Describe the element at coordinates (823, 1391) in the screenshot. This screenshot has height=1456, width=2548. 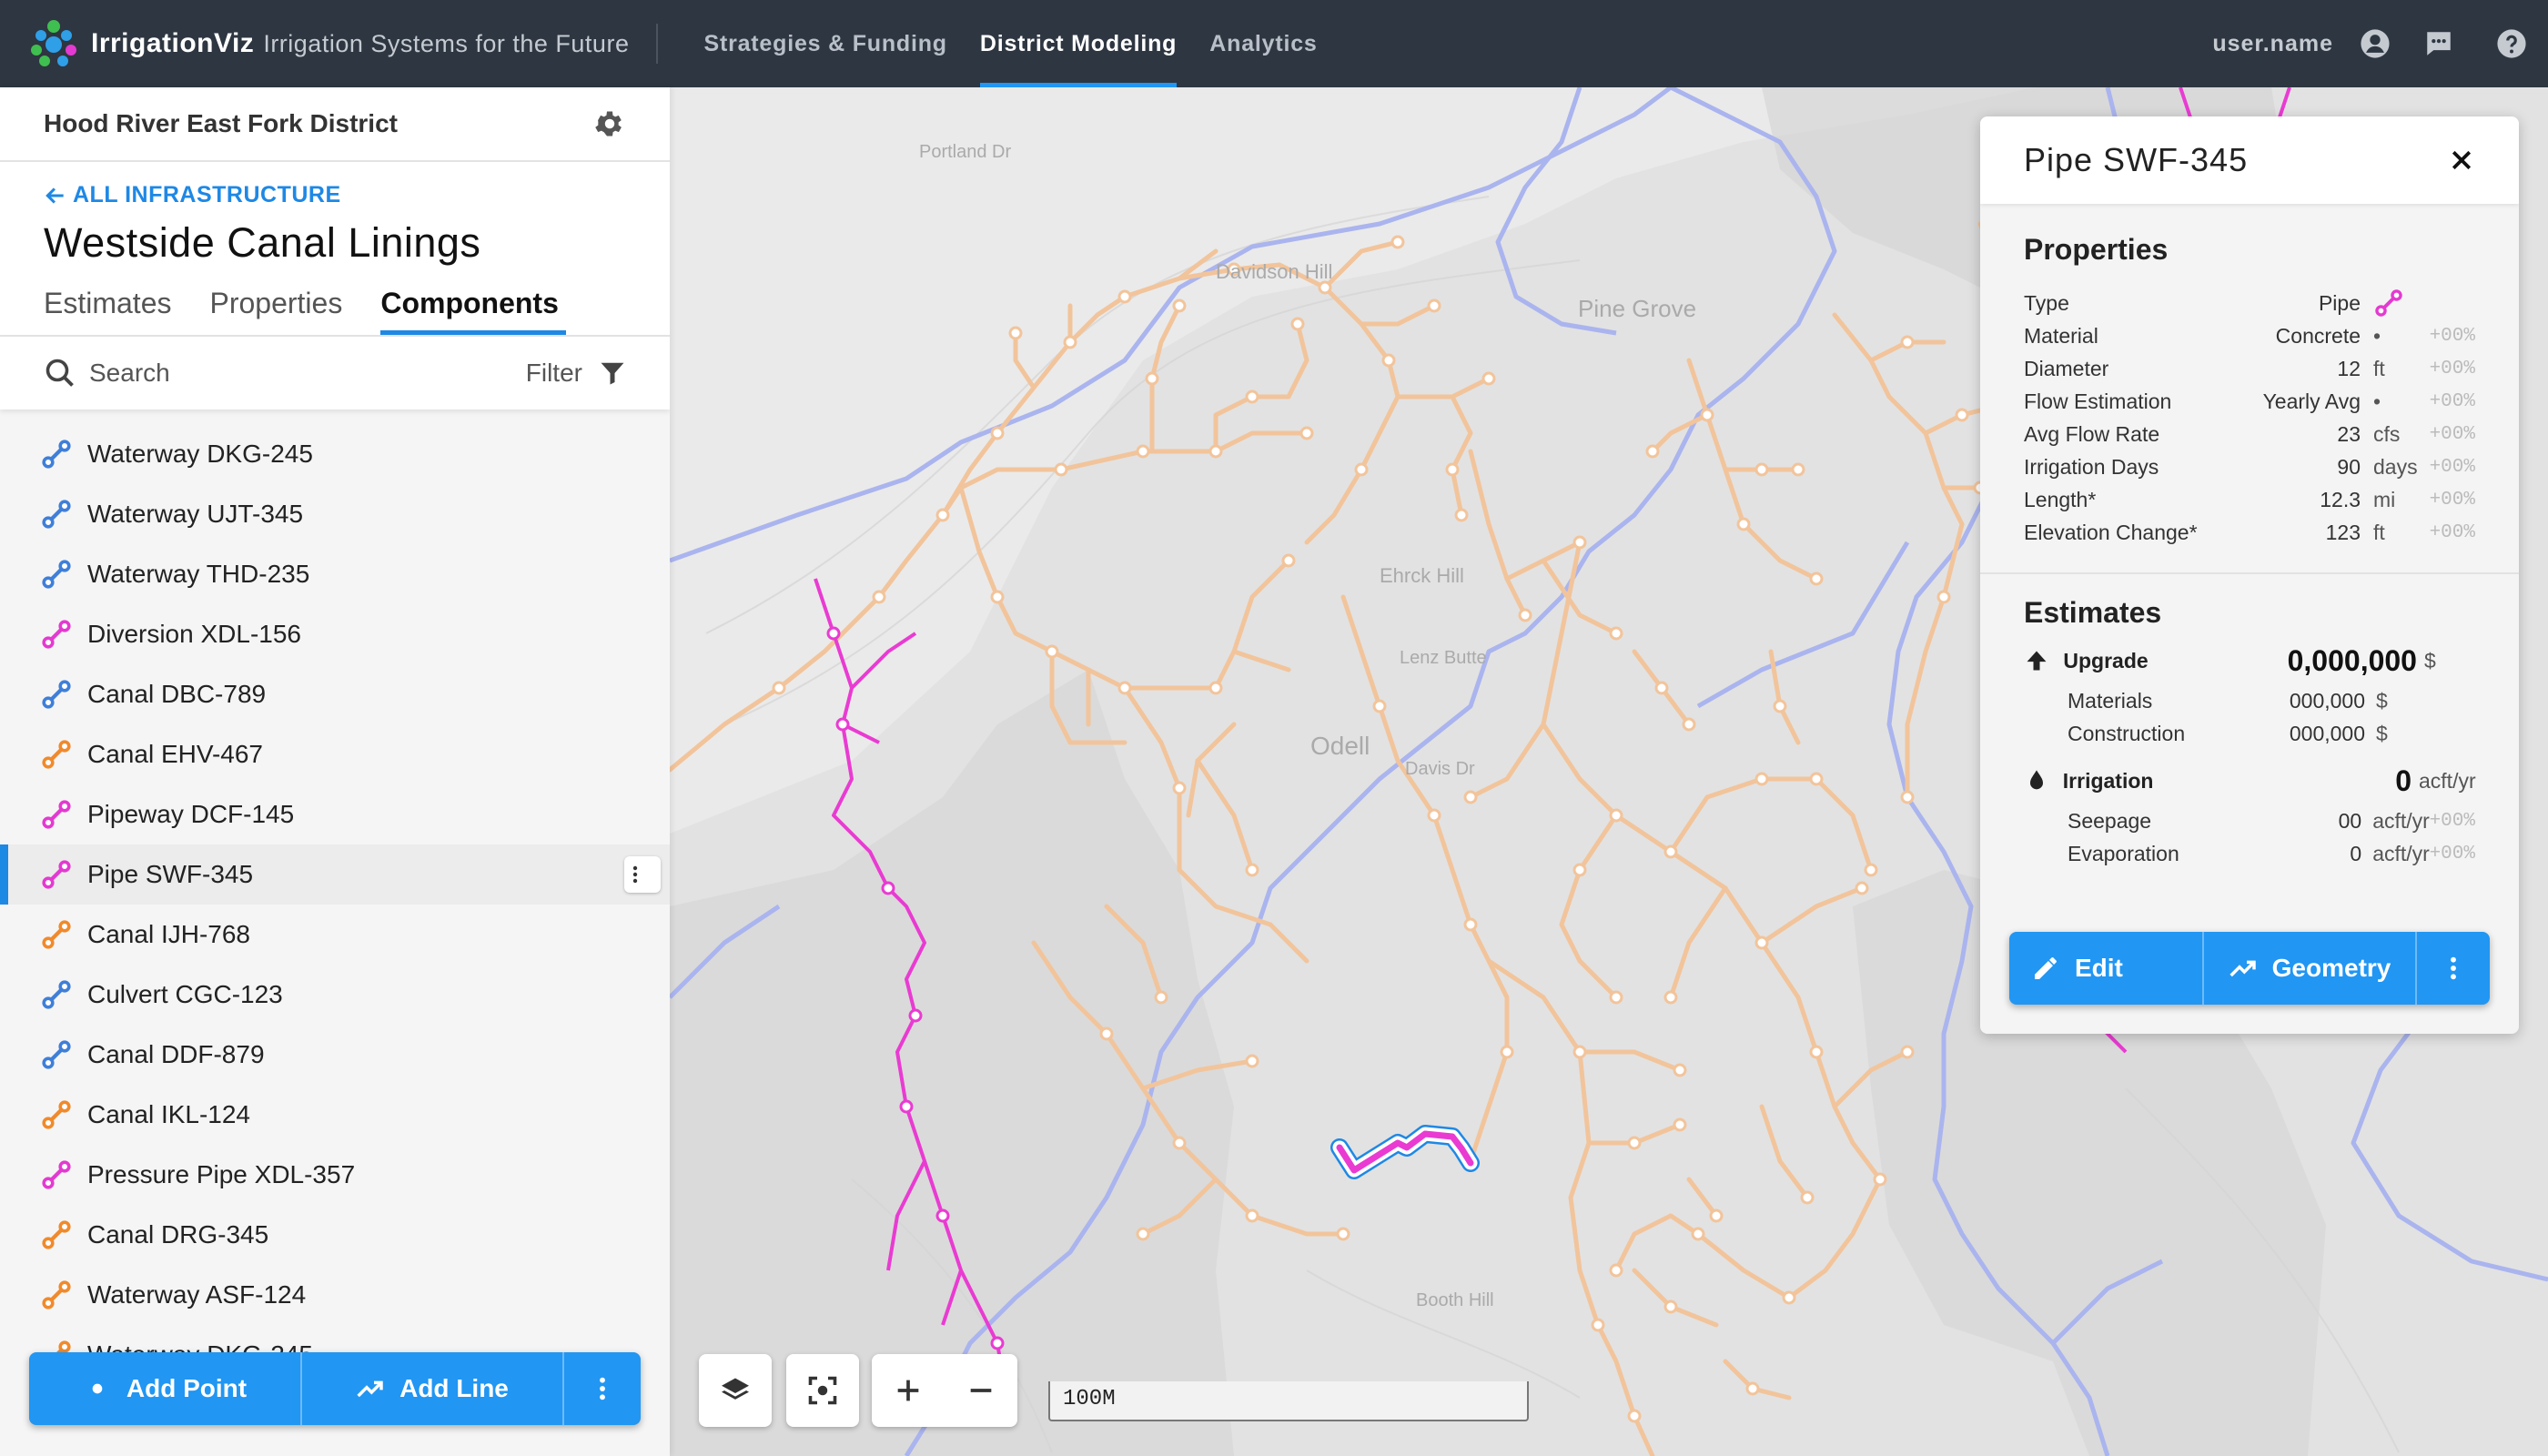
I see `zoom-to-extent-button` at that location.